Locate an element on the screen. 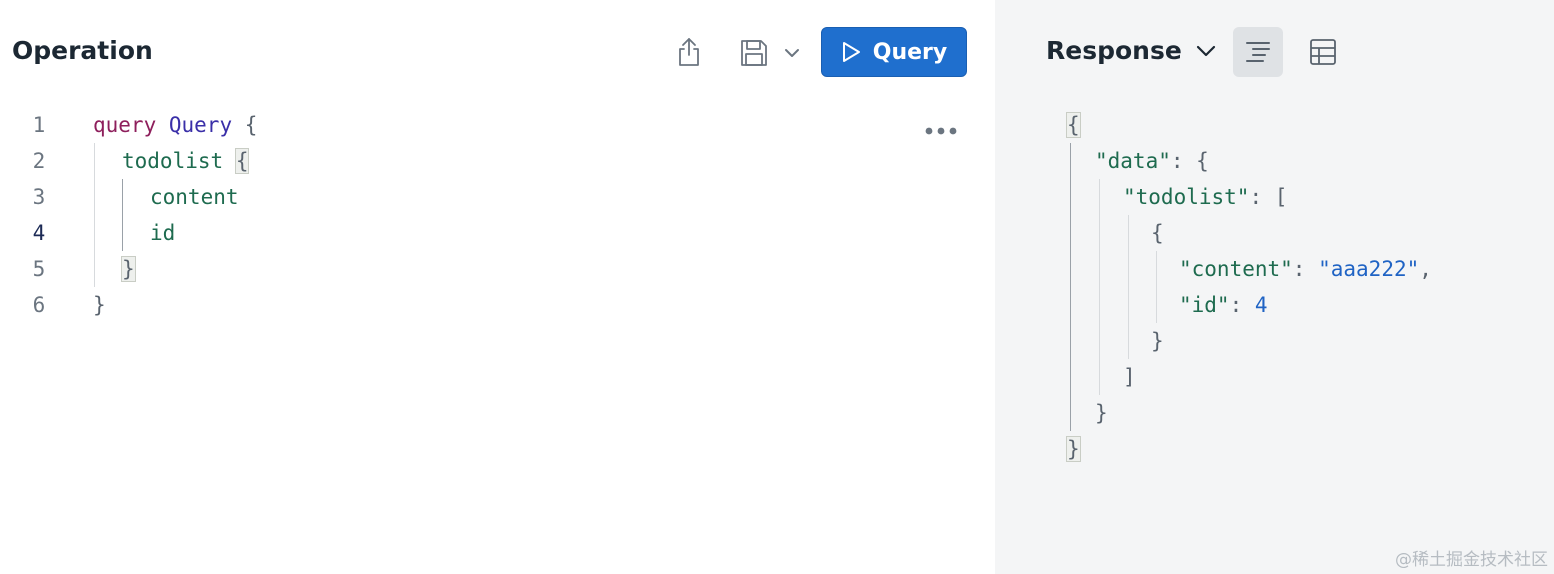  operation-name: Query is located at coordinates (200, 125).